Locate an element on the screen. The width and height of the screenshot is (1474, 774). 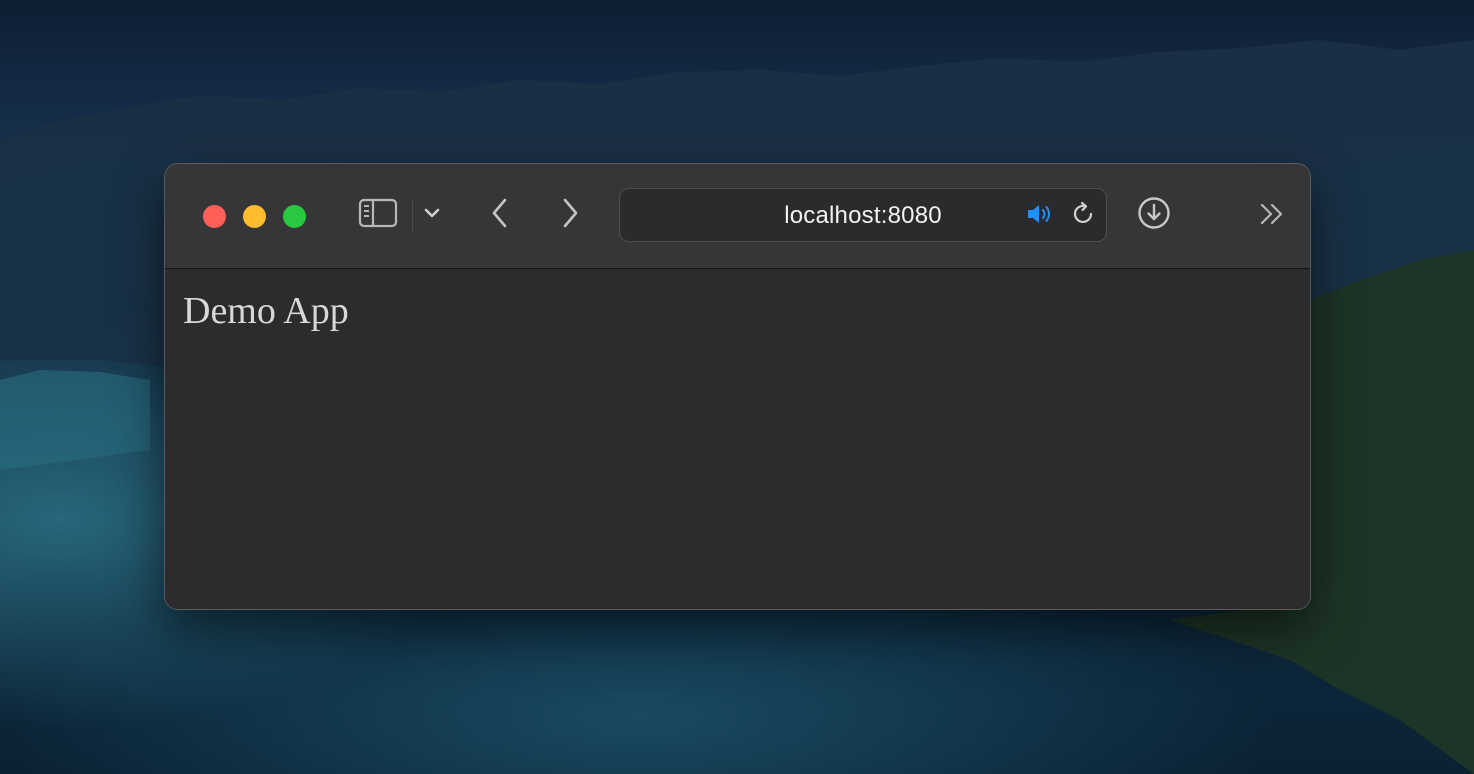
page-heading: Demo App is located at coordinates (266, 311).